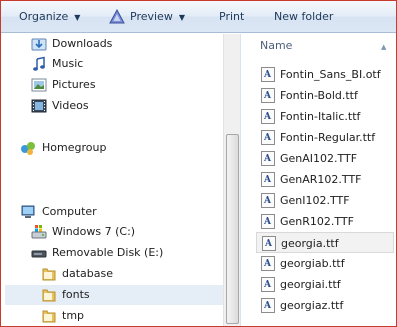  I want to click on file-name: georgia.ttf, so click(310, 243).